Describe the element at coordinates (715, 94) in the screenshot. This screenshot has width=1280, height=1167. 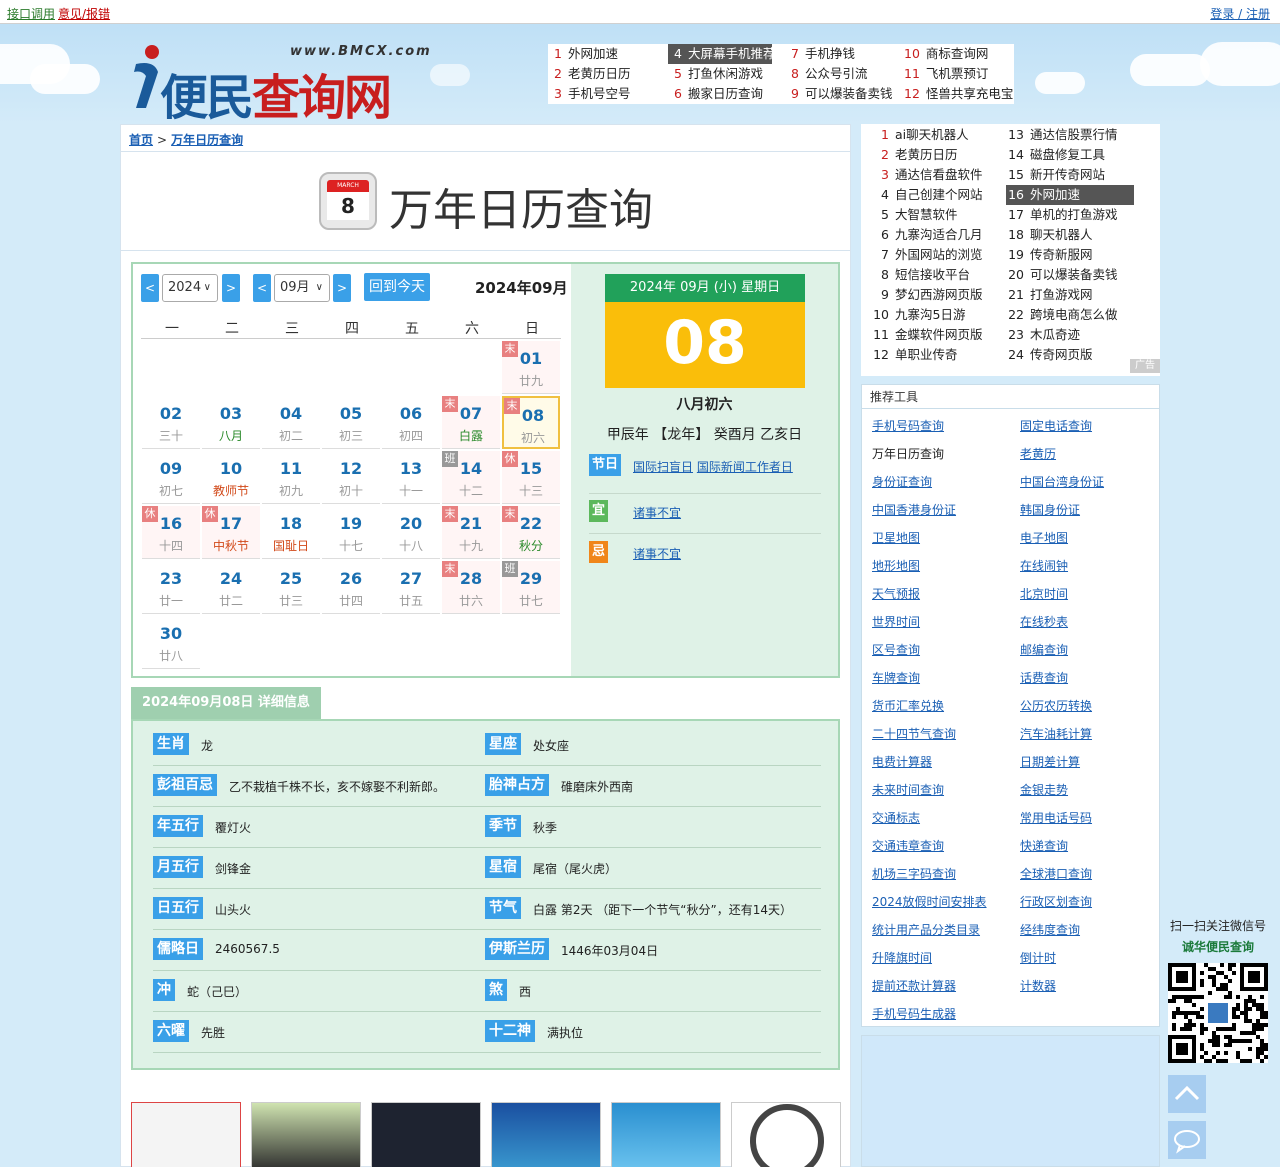
I see `top-link: 6 搬家日历查询` at that location.